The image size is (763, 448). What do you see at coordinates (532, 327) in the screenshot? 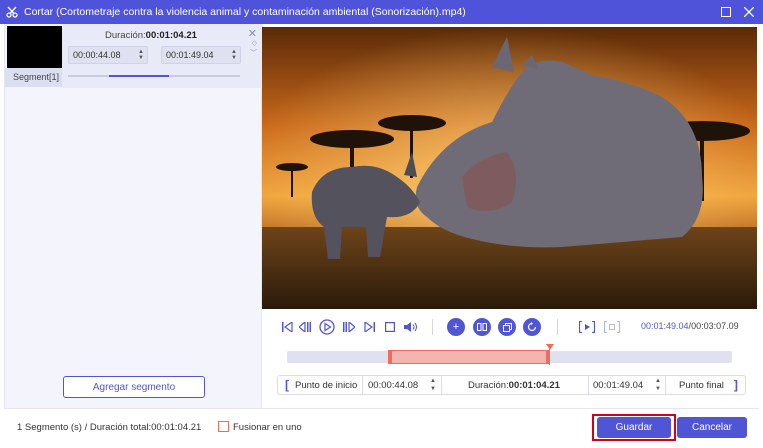
I see `reset-icon` at bounding box center [532, 327].